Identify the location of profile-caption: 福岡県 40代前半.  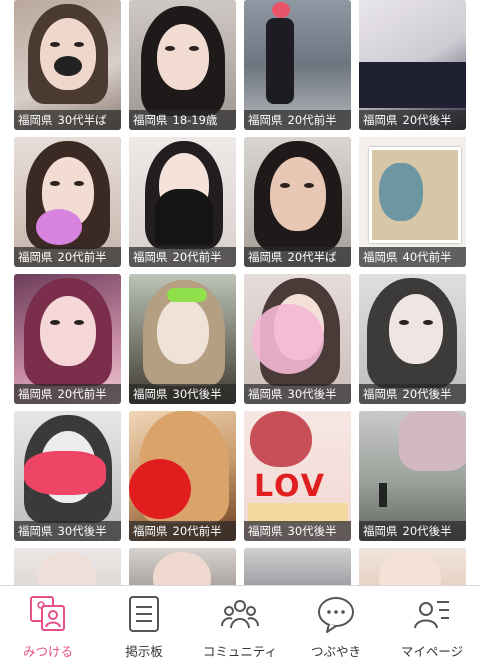
(412, 257).